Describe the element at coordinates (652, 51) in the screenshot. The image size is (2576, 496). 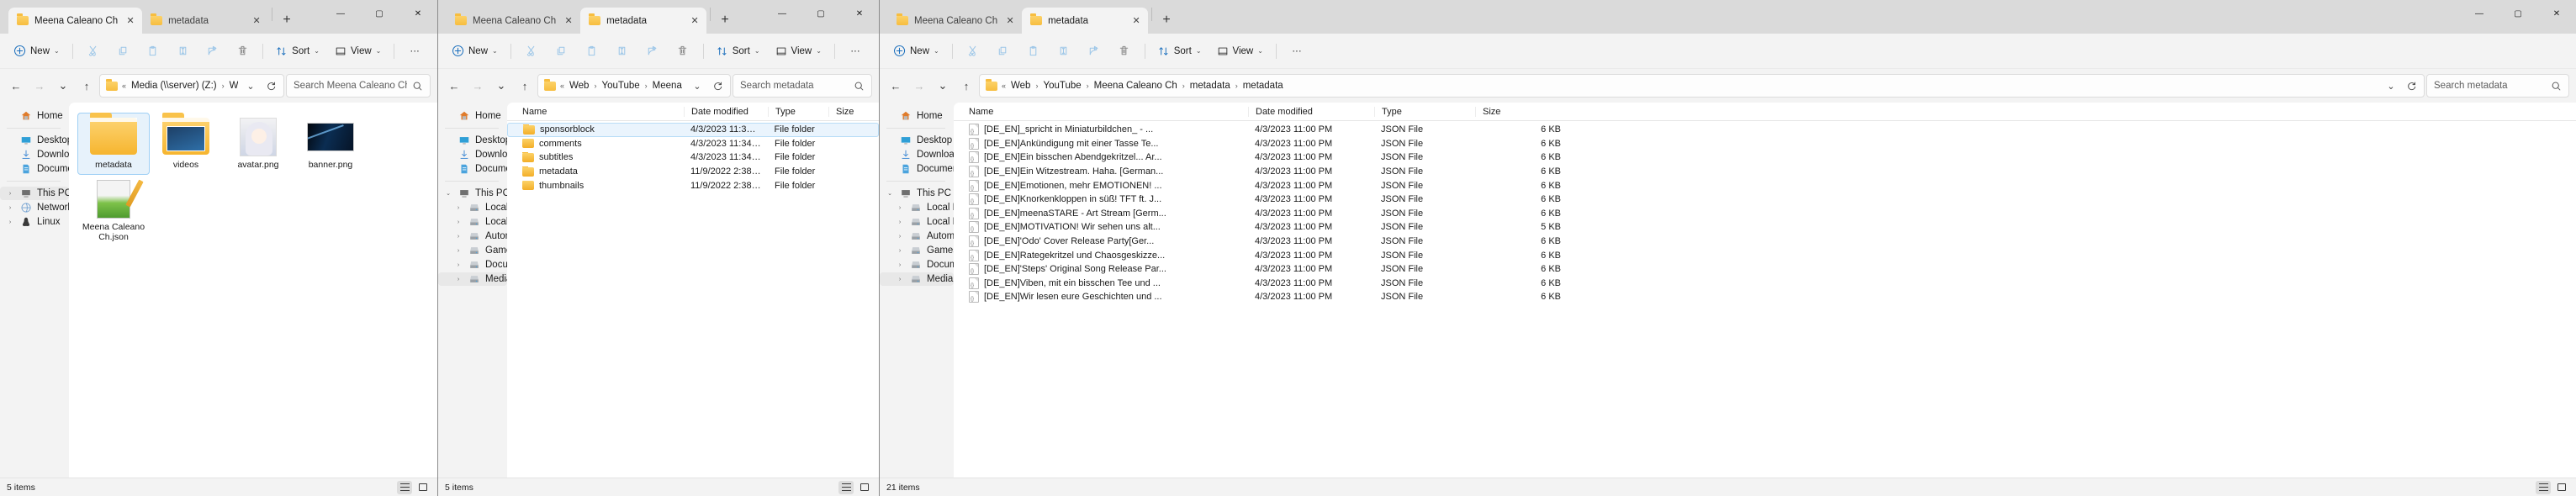
I see `share-button` at that location.